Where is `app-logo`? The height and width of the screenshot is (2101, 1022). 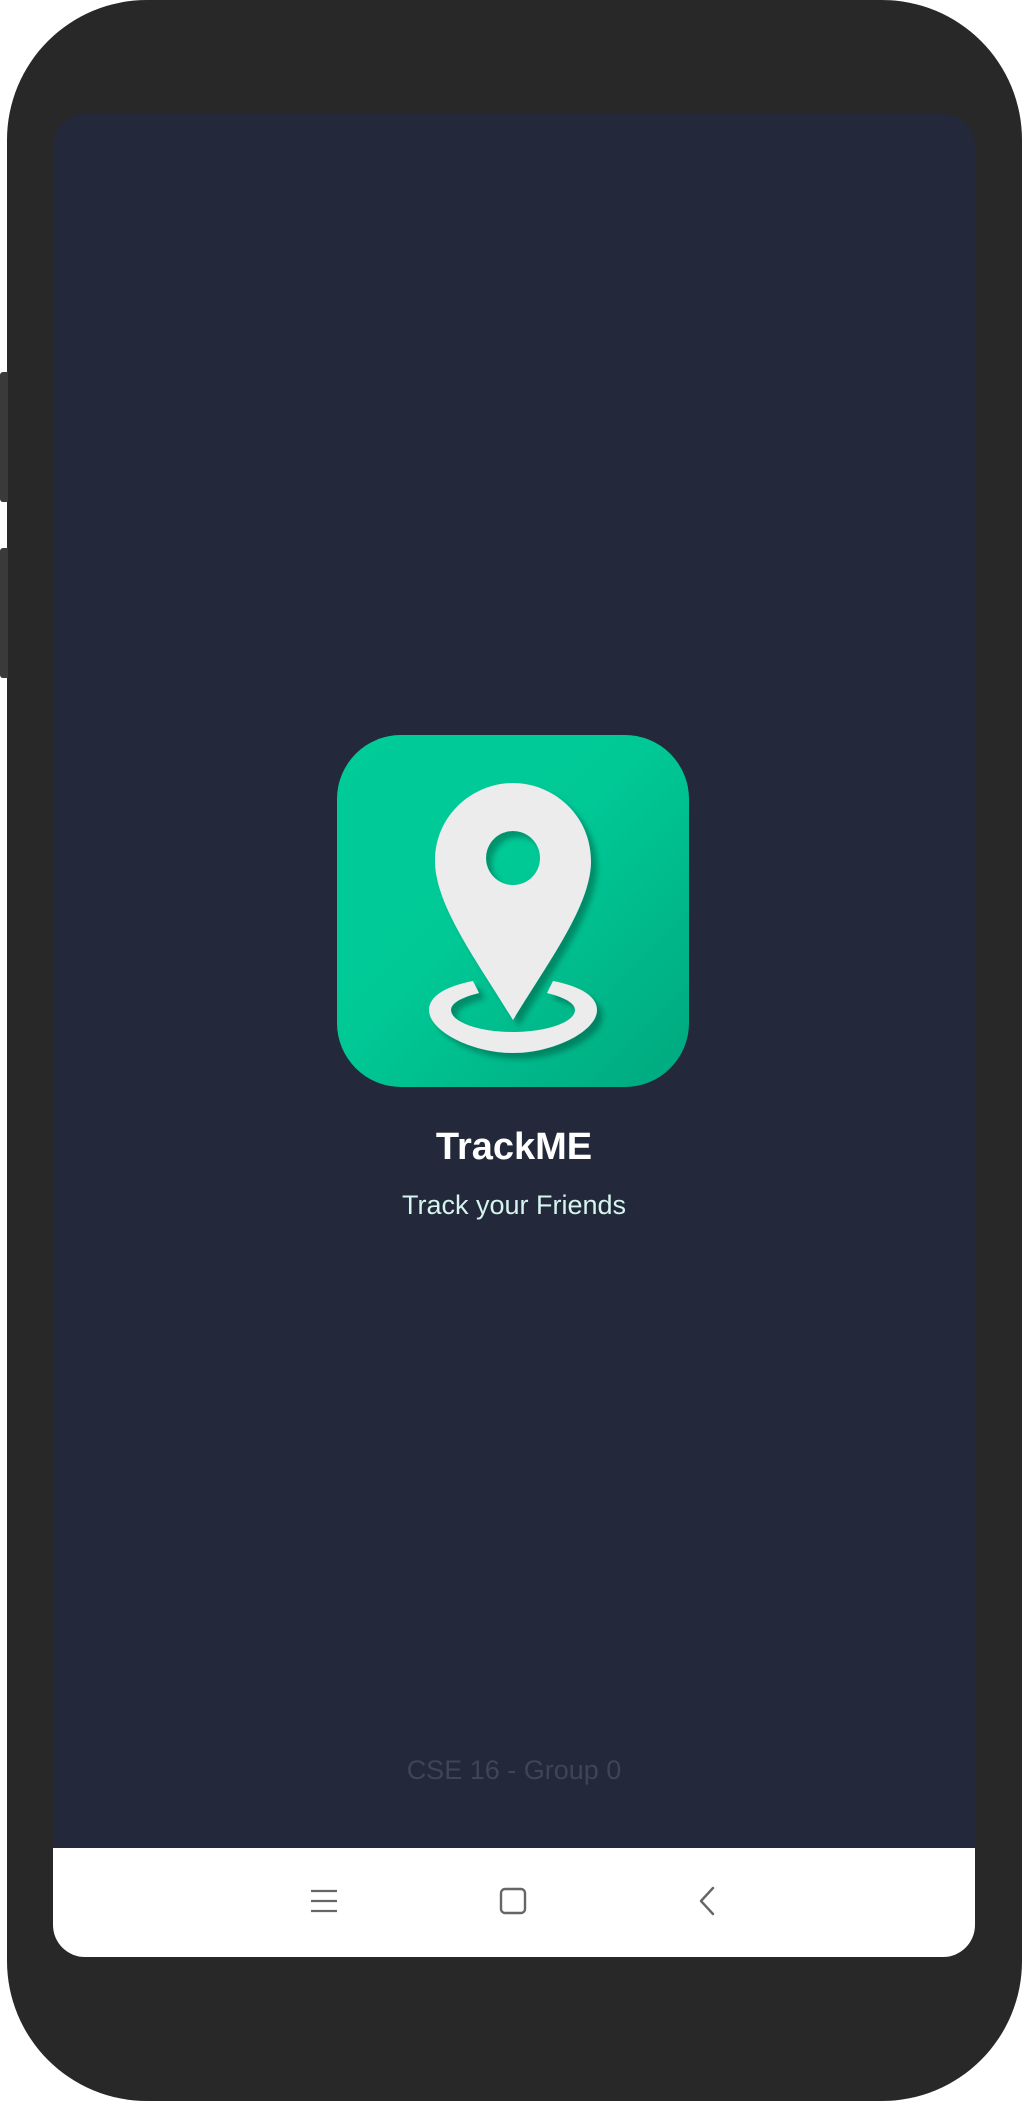
app-logo is located at coordinates (513, 911).